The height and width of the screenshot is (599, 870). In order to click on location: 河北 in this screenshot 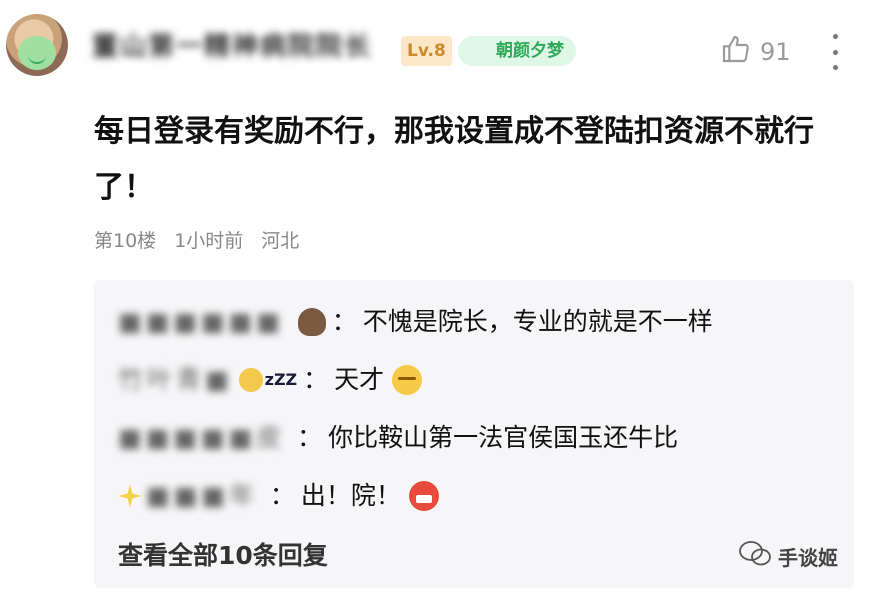, I will do `click(280, 241)`.